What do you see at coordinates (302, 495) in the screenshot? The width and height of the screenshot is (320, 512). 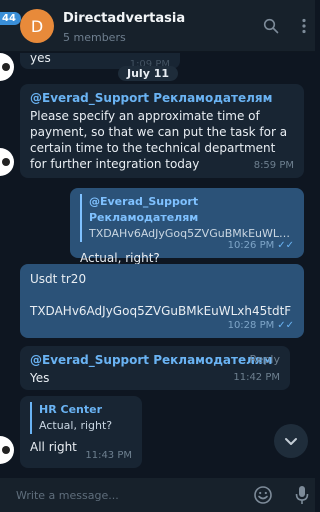 I see `microphone-icon` at bounding box center [302, 495].